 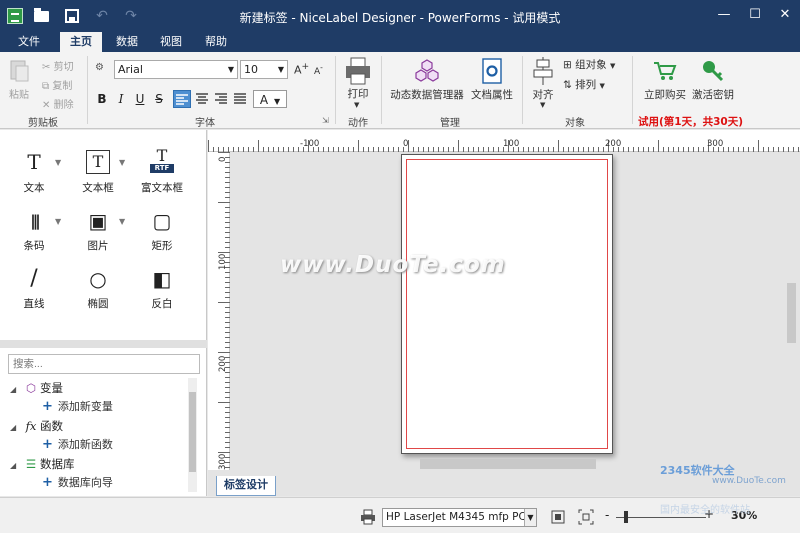 What do you see at coordinates (427, 94) in the screenshot?
I see `dynamic-data-manager-button: 动态数据管理器` at bounding box center [427, 94].